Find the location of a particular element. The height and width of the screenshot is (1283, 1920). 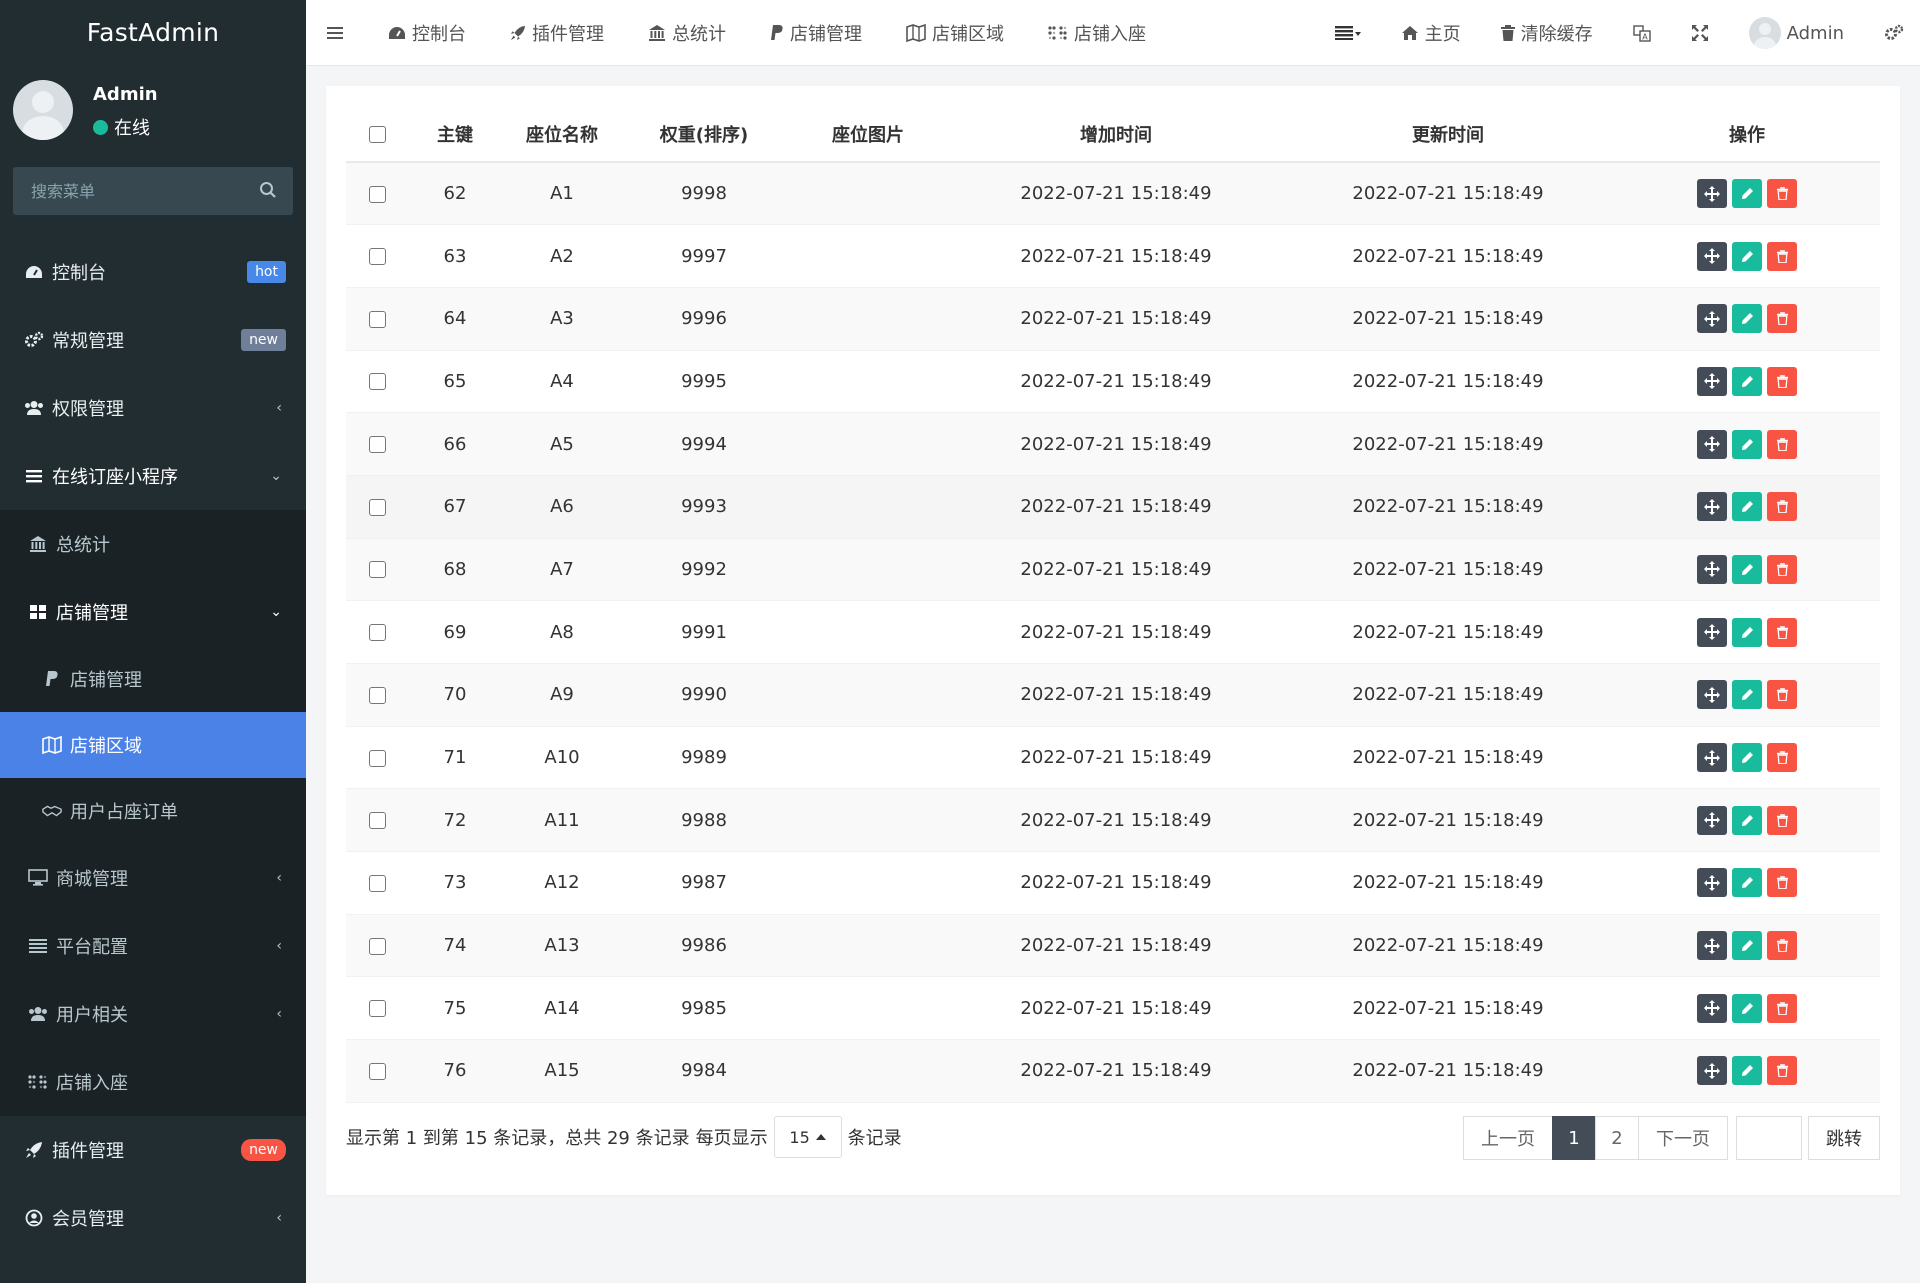

tab-plugins: 插件管理 is located at coordinates (557, 33).